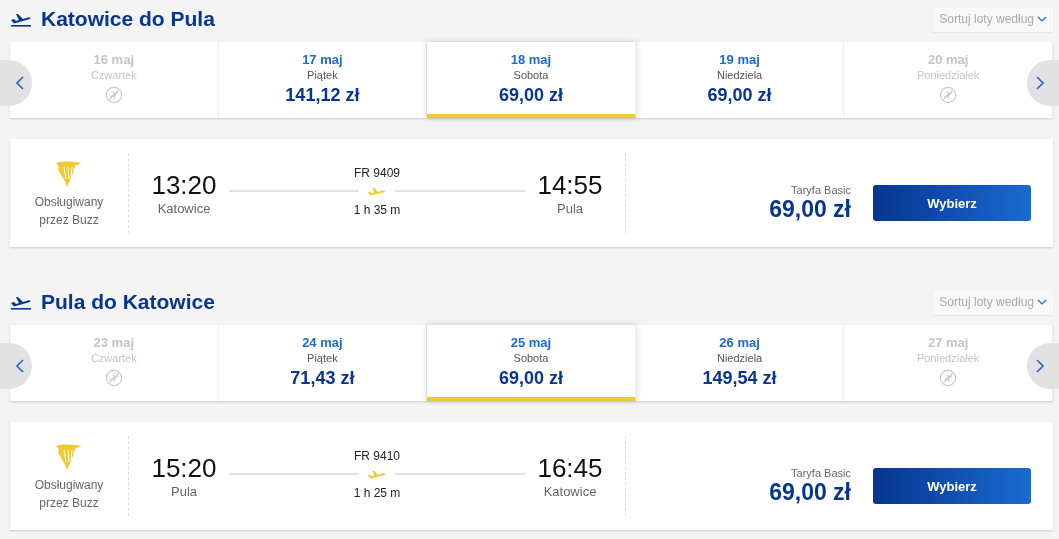 Image resolution: width=1059 pixels, height=539 pixels. What do you see at coordinates (128, 302) in the screenshot?
I see `route-title: Pula do Katowice` at bounding box center [128, 302].